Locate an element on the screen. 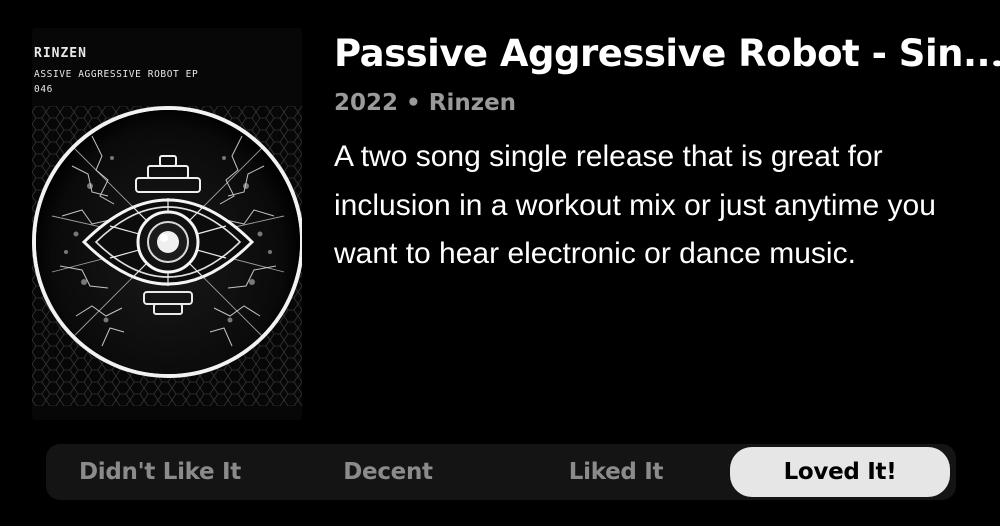 This screenshot has width=1000, height=526. artwork-artist-text: RINZEN is located at coordinates (60, 53).